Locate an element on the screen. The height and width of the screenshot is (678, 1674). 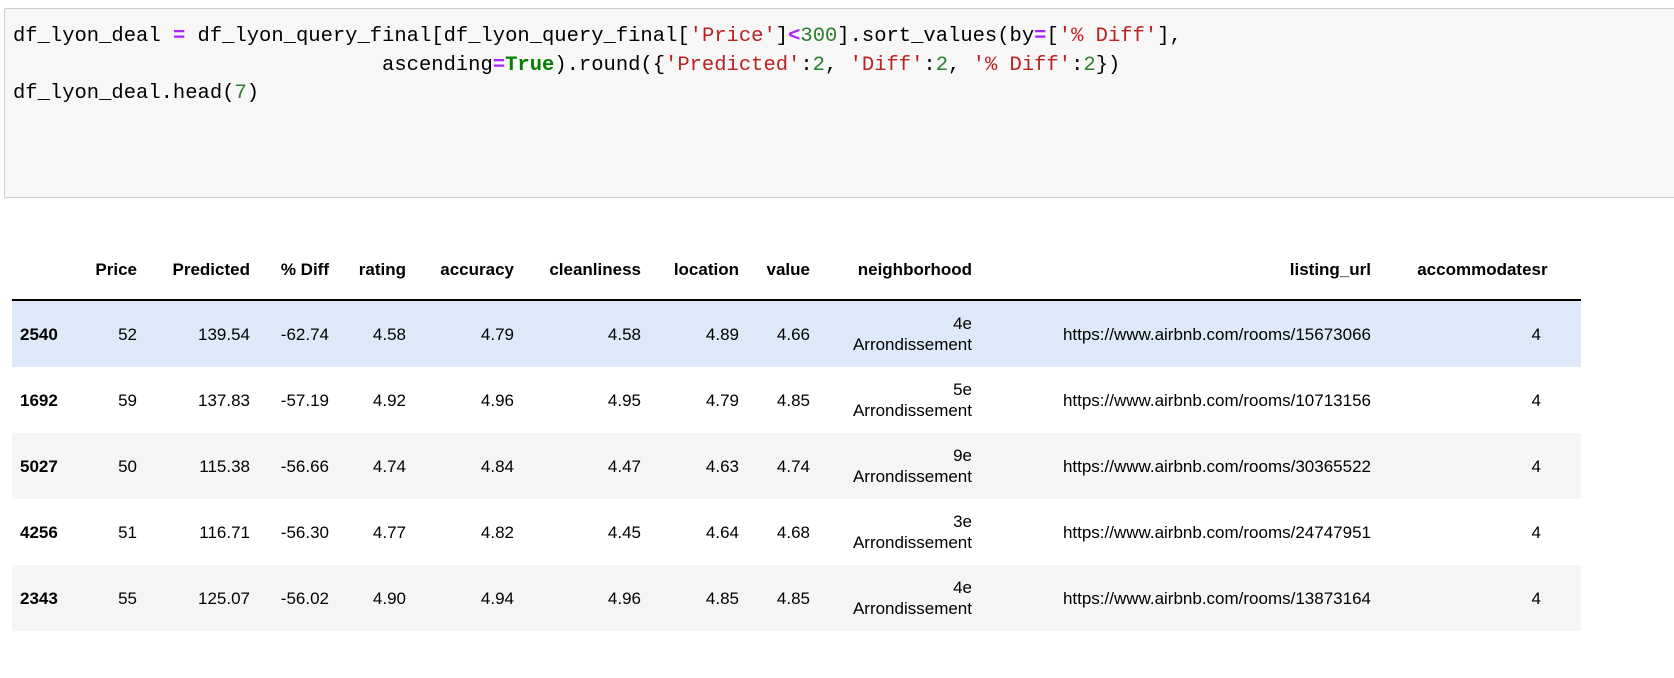
table-cell: -56.66 is located at coordinates (304, 466).